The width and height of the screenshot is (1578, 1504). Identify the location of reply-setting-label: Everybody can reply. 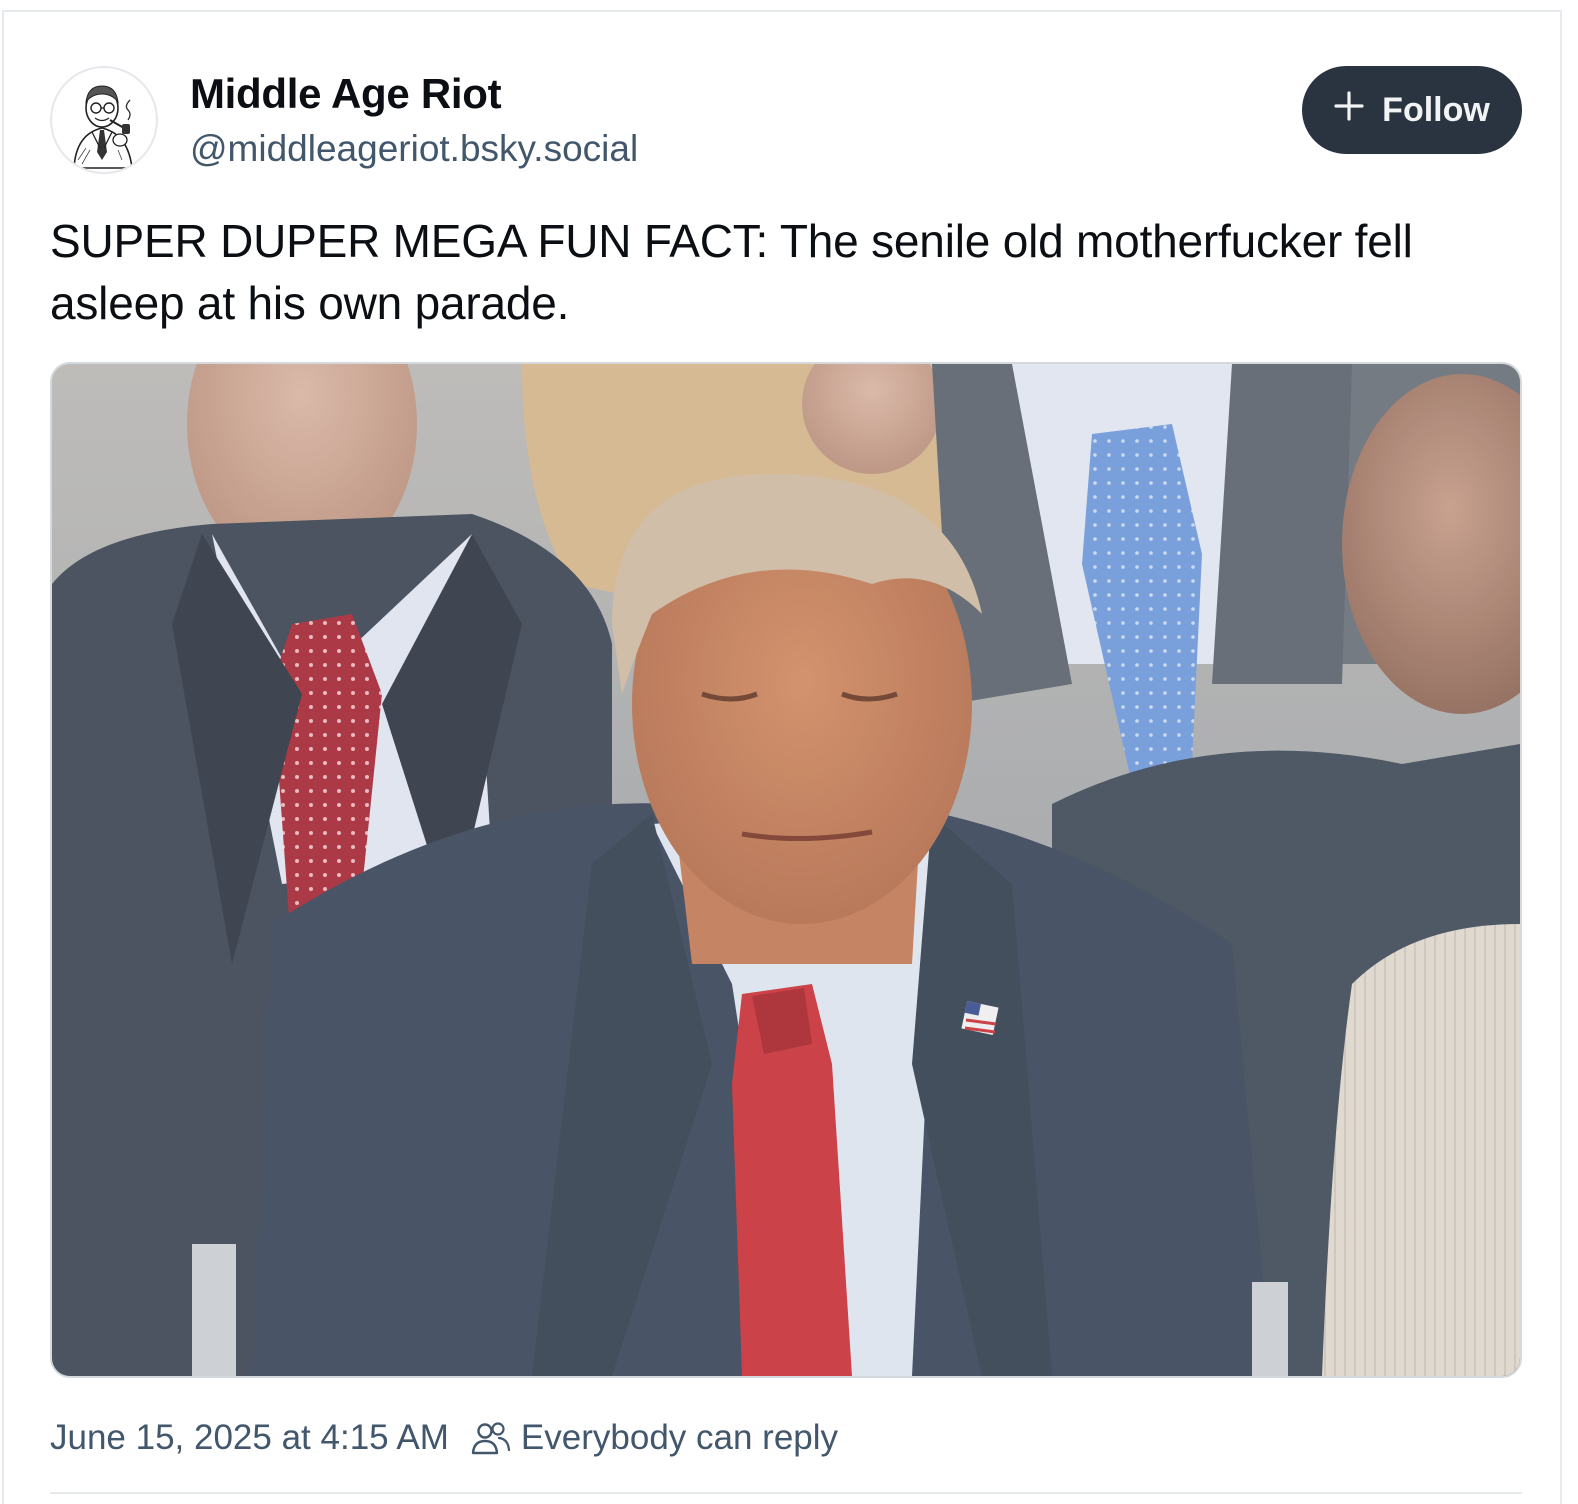
(679, 1437).